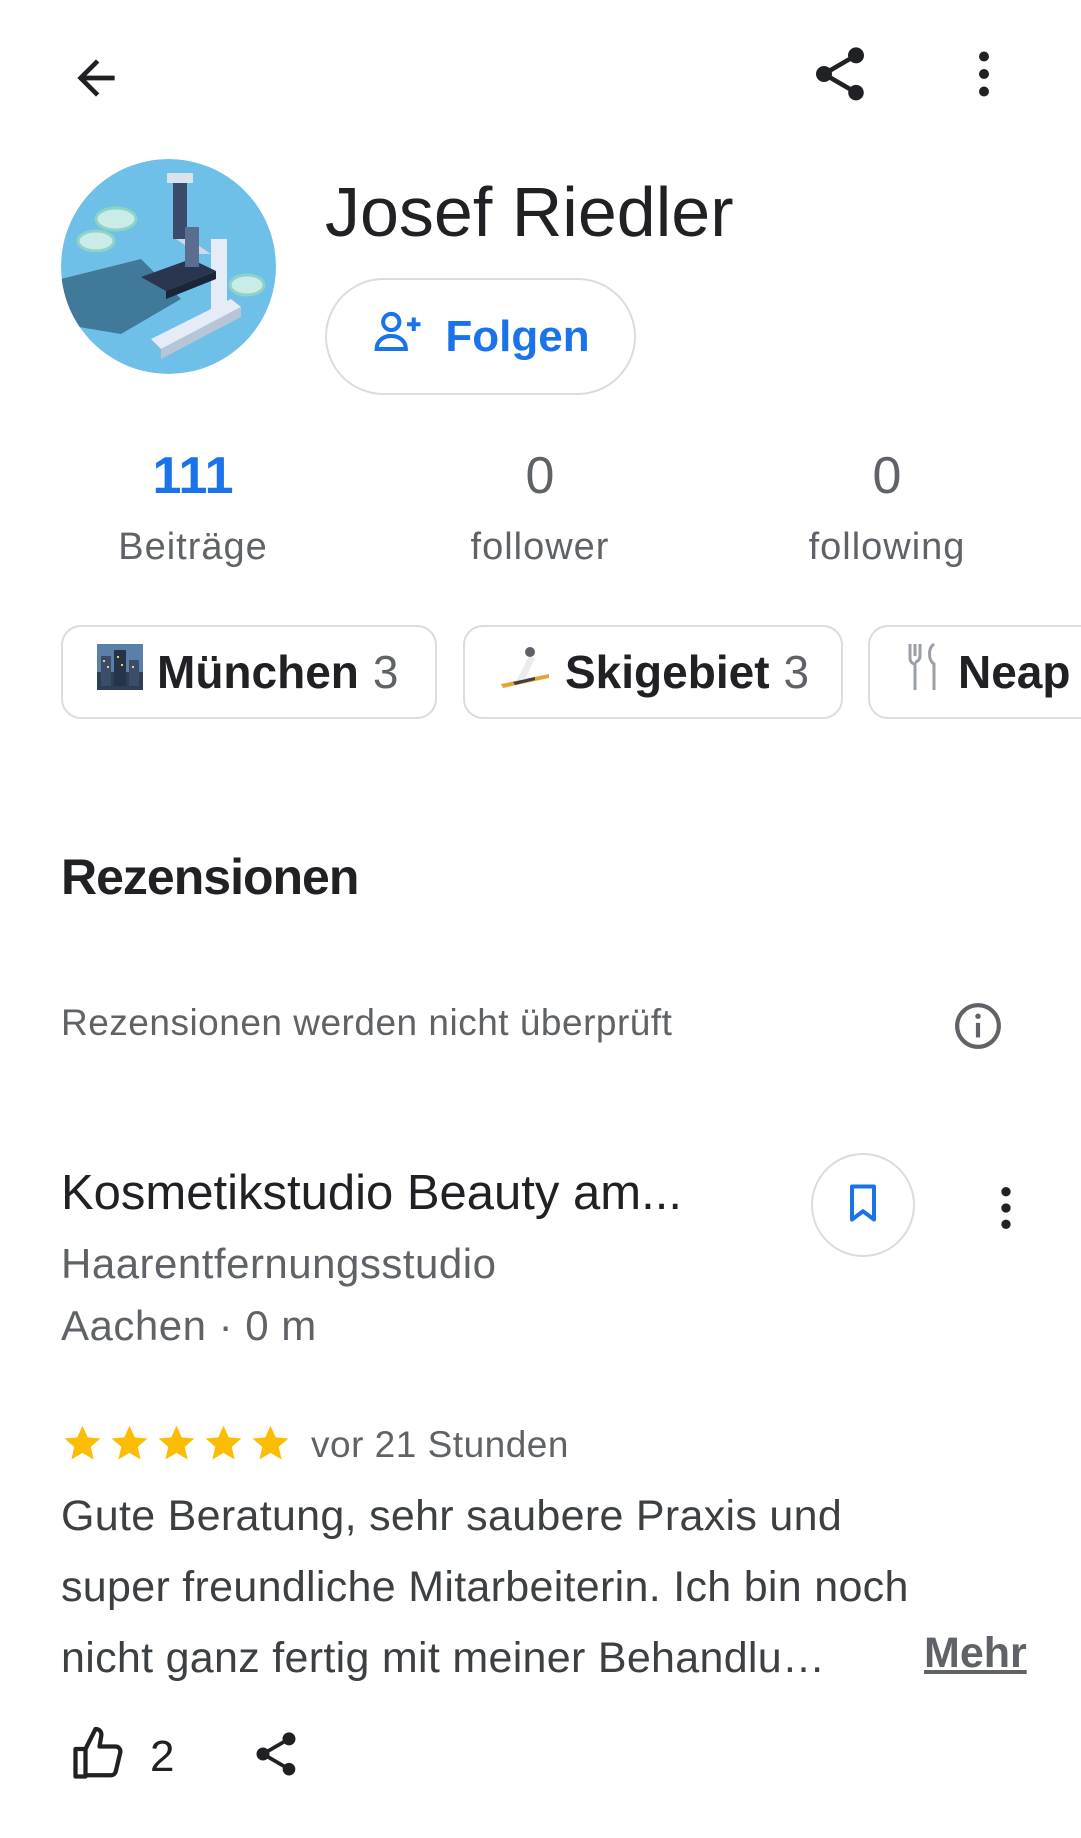  Describe the element at coordinates (452, 1516) in the screenshot. I see `review-text-line: Gute Beratung, sehr saubere Praxis und` at that location.